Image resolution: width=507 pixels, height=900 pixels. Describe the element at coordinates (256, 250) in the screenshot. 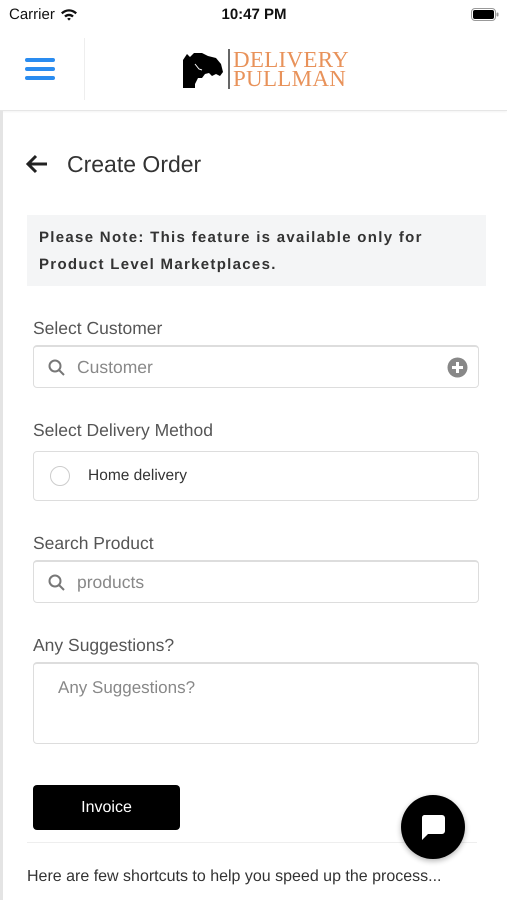

I see `info-note: Please Note: This feature is available only for Product Level Marketplaces.` at that location.